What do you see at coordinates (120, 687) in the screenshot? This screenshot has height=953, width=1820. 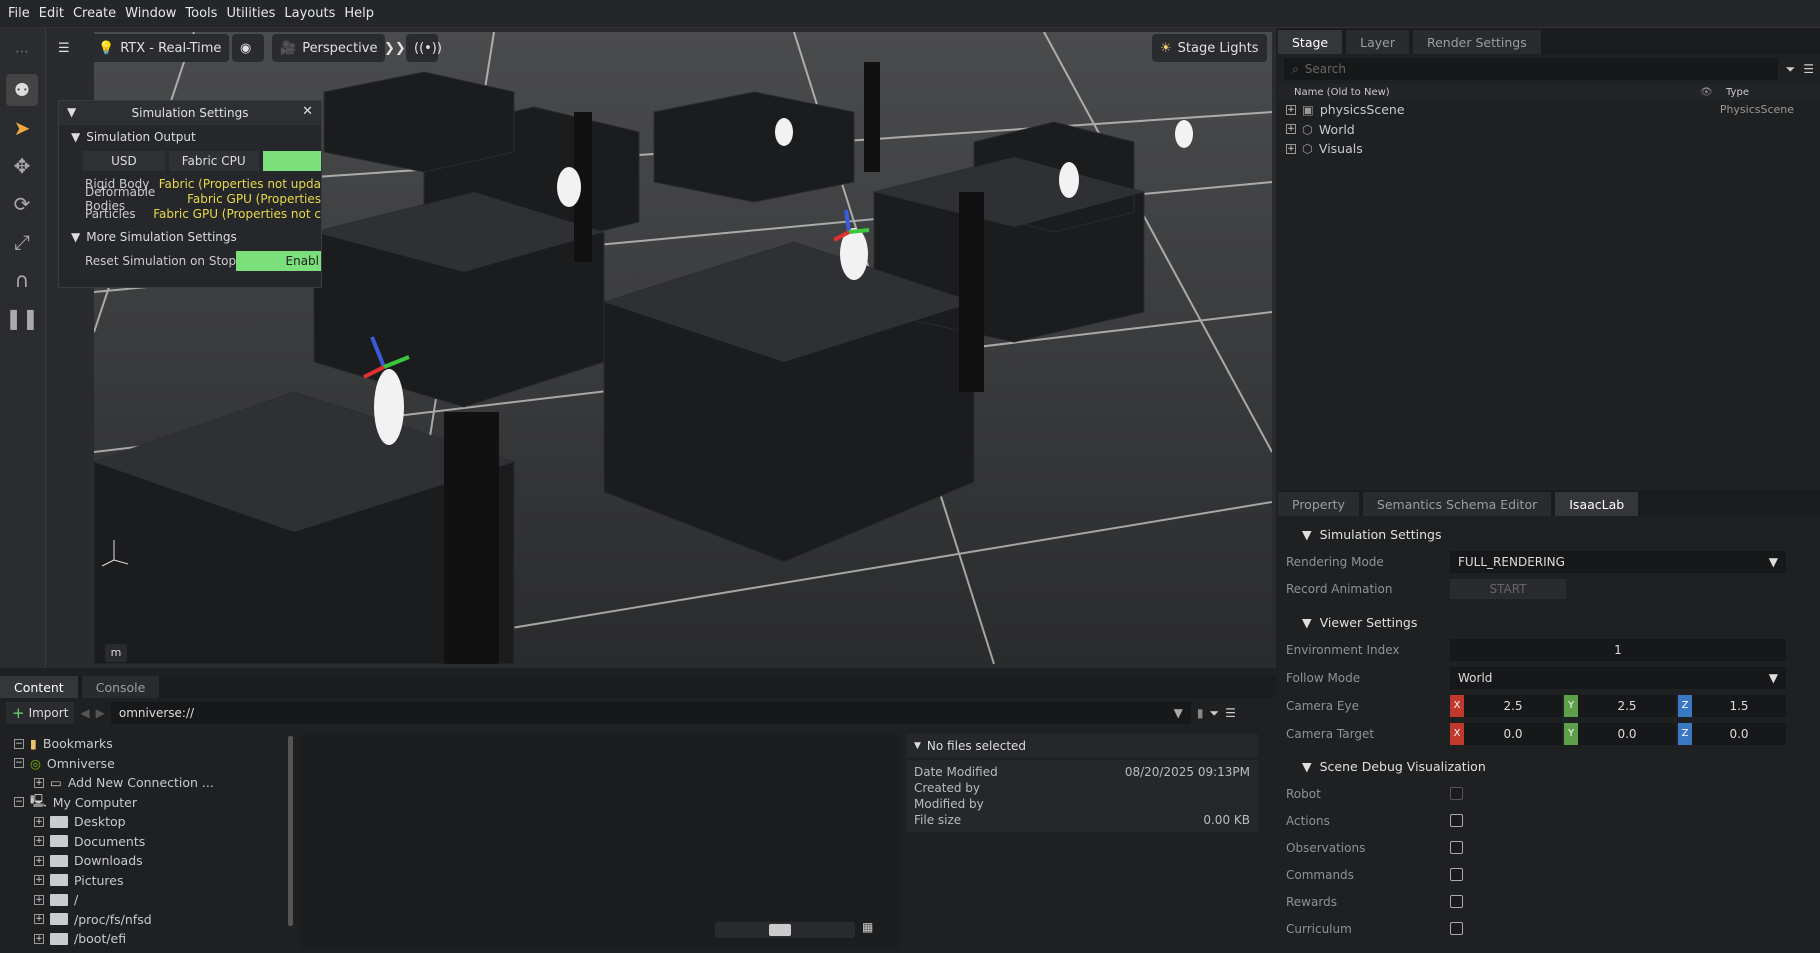 I see `tab-console: Console` at bounding box center [120, 687].